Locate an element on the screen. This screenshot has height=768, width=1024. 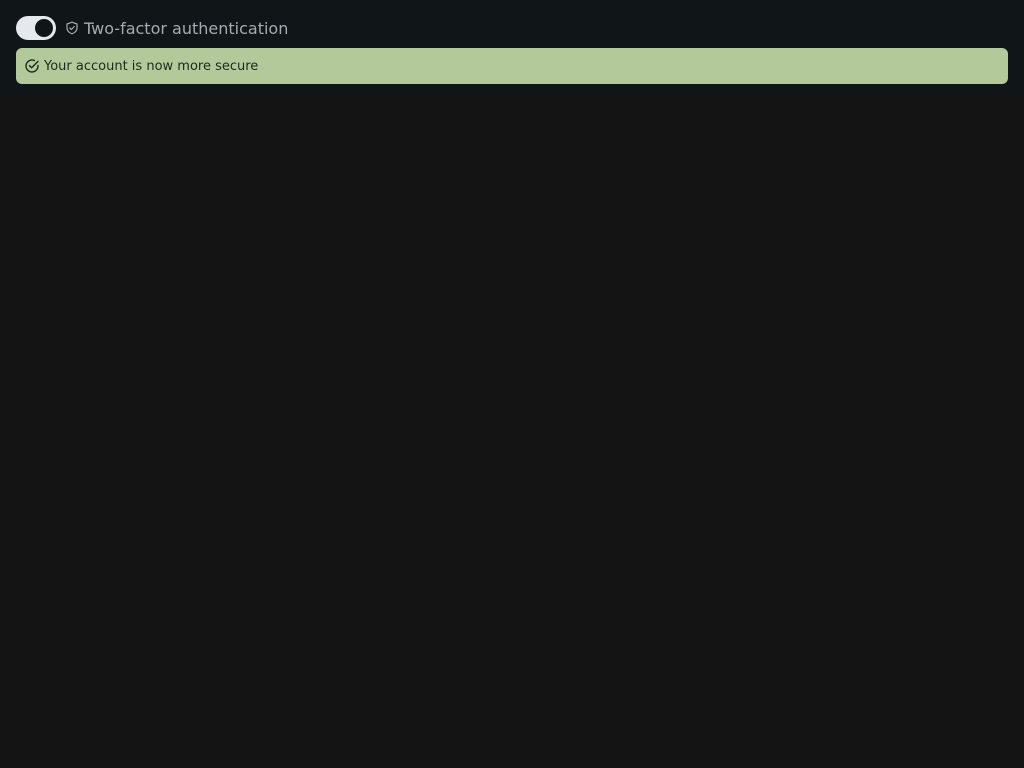
shield-check-icon is located at coordinates (72, 28).